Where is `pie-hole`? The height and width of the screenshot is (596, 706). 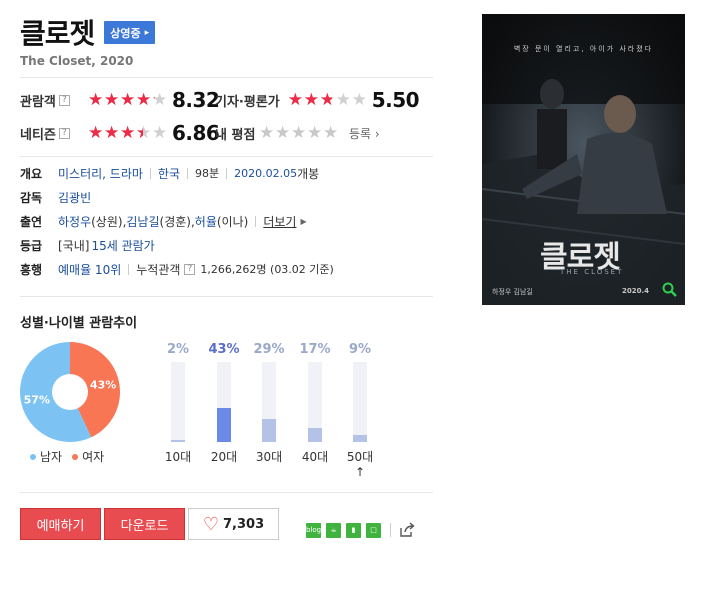
pie-hole is located at coordinates (70, 392).